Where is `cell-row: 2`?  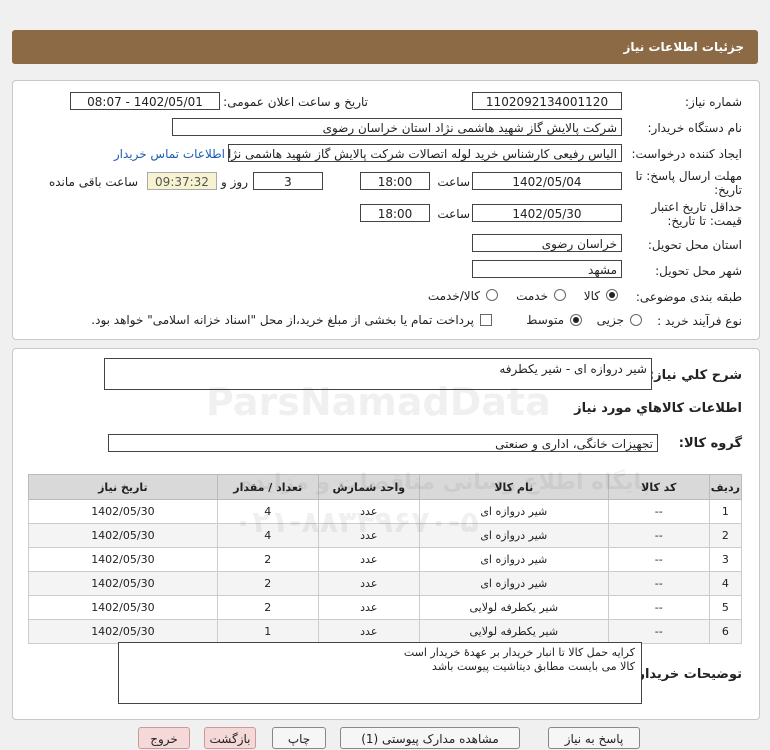
cell-row: 2 is located at coordinates (725, 535).